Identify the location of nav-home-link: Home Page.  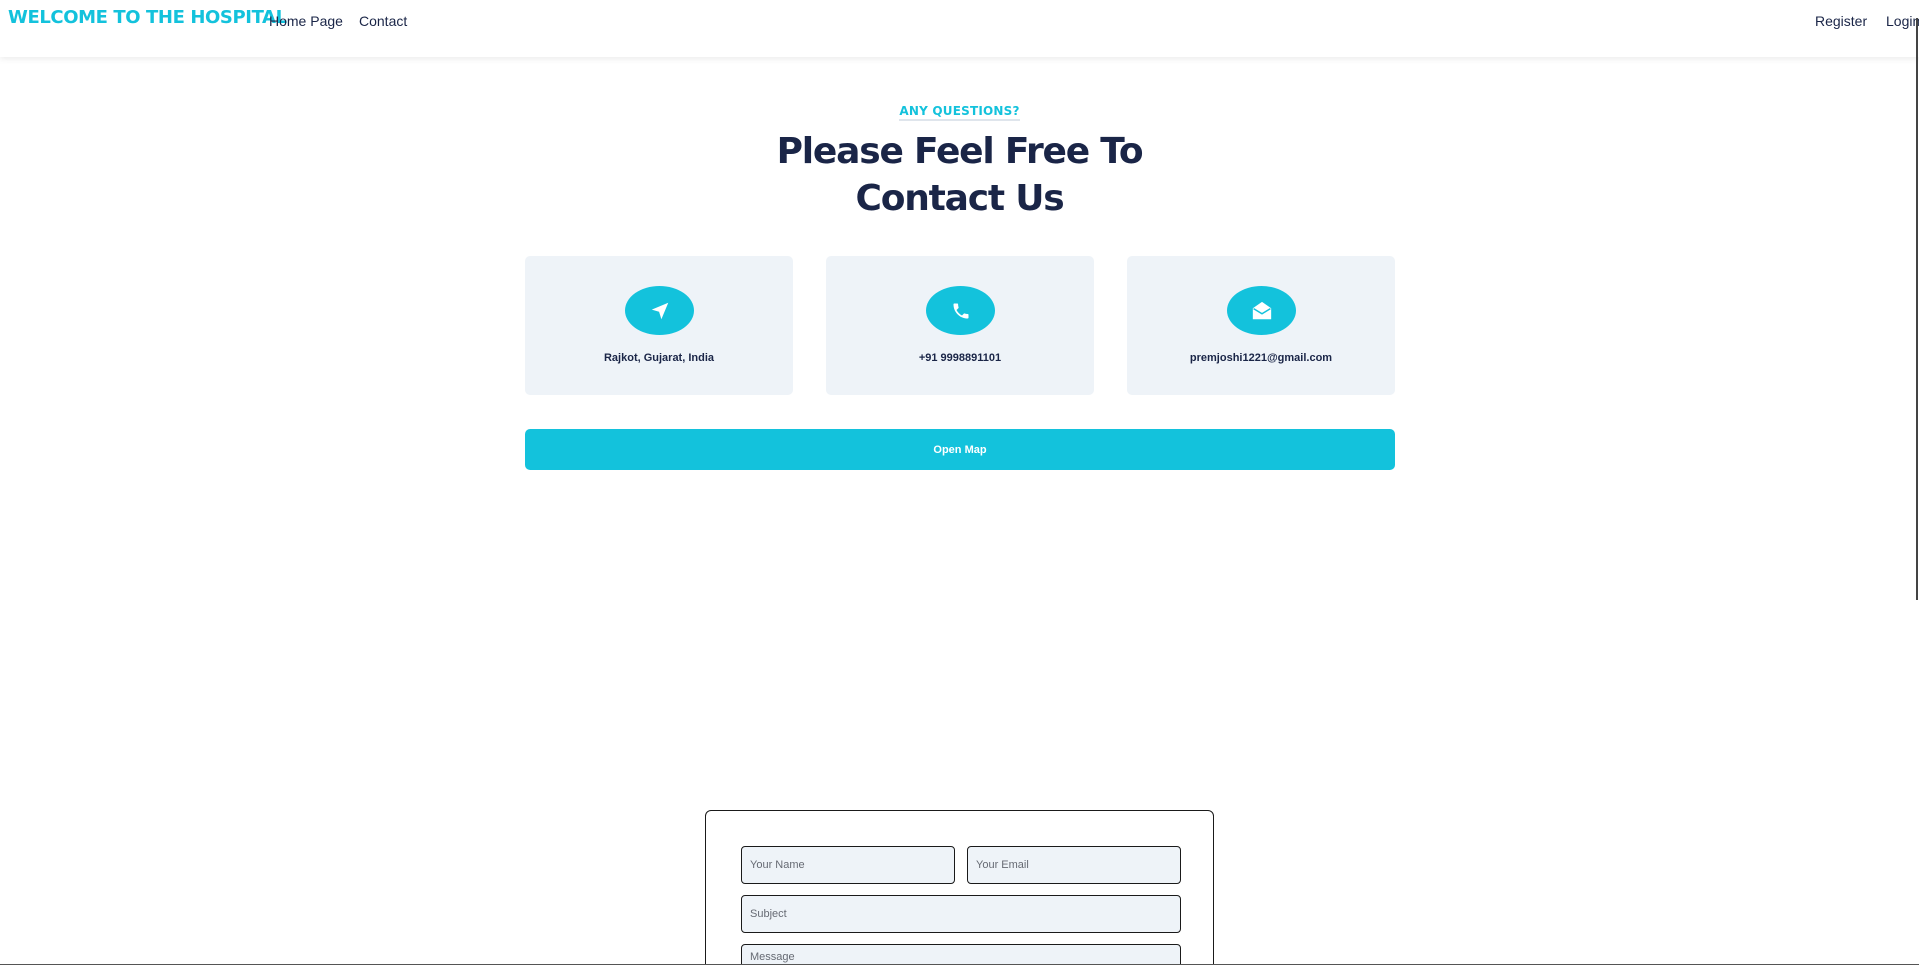
(306, 21).